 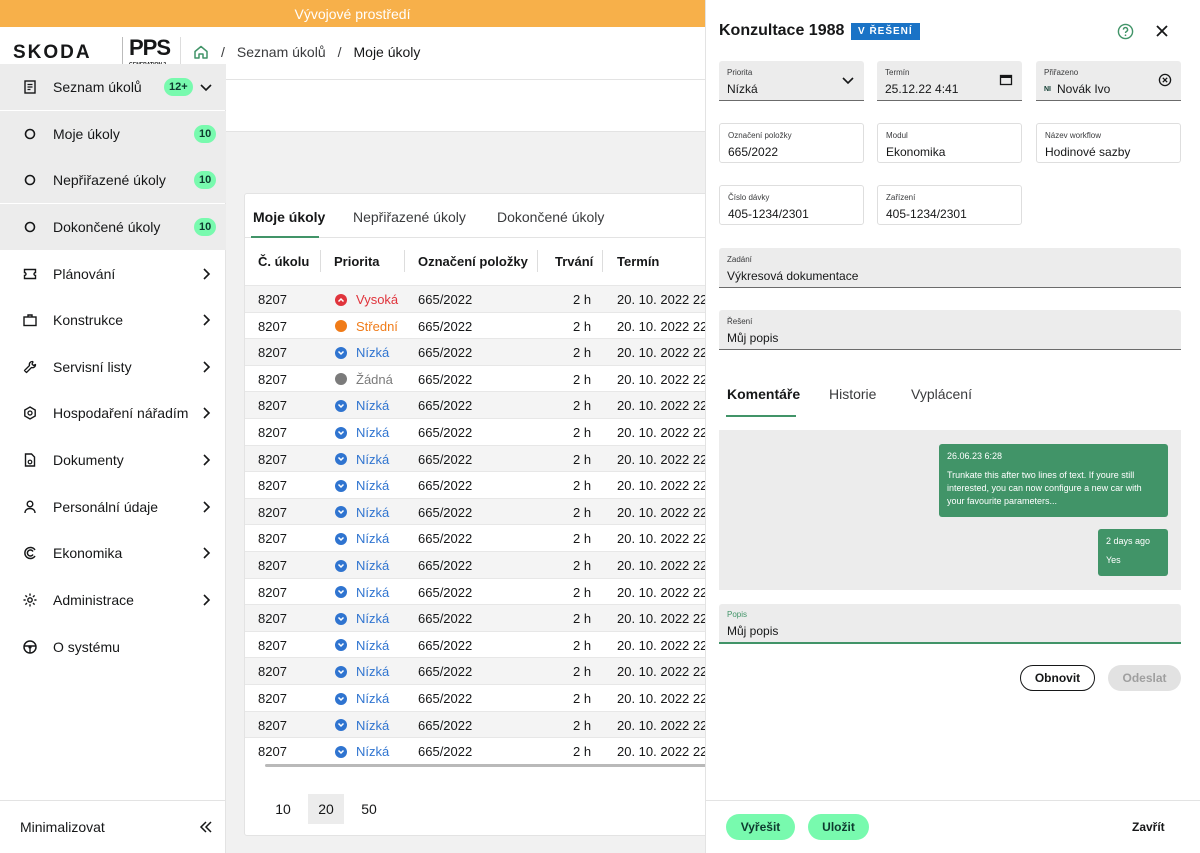 What do you see at coordinates (289, 217) in the screenshot?
I see `tab-moje-ukoly: Moje úkoly` at bounding box center [289, 217].